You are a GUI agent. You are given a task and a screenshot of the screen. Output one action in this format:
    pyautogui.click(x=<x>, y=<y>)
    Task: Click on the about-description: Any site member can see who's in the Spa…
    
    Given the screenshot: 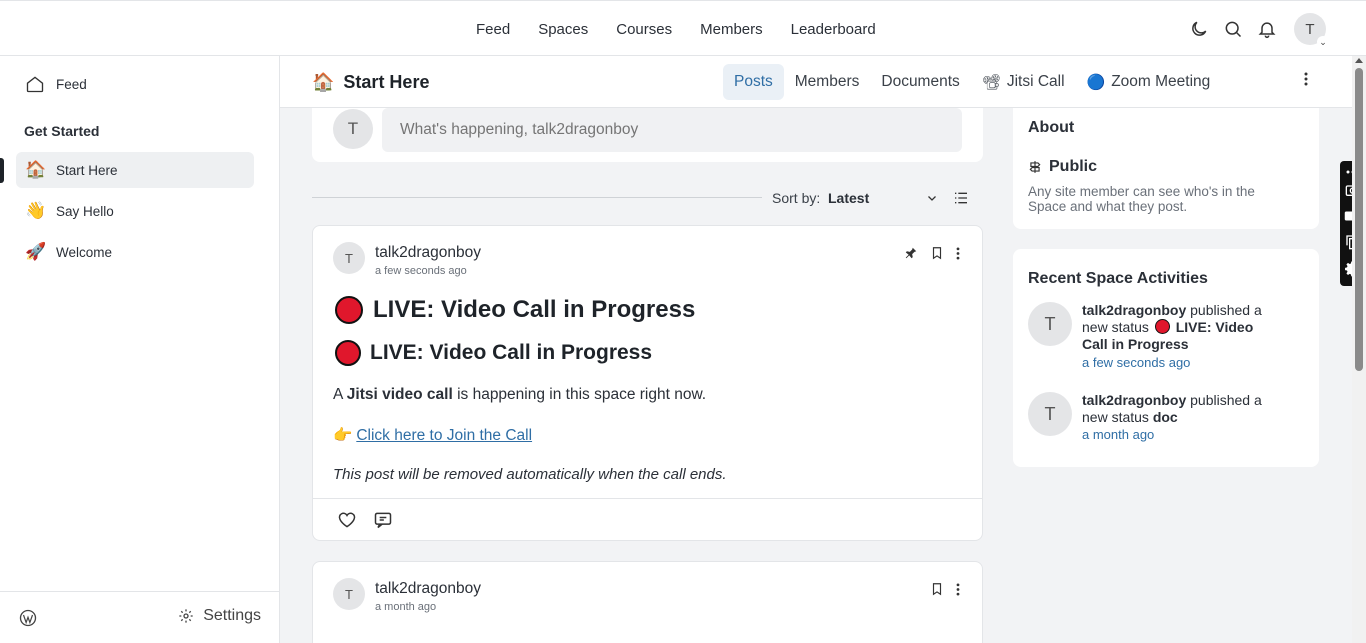 What is the action you would take?
    pyautogui.click(x=1141, y=199)
    